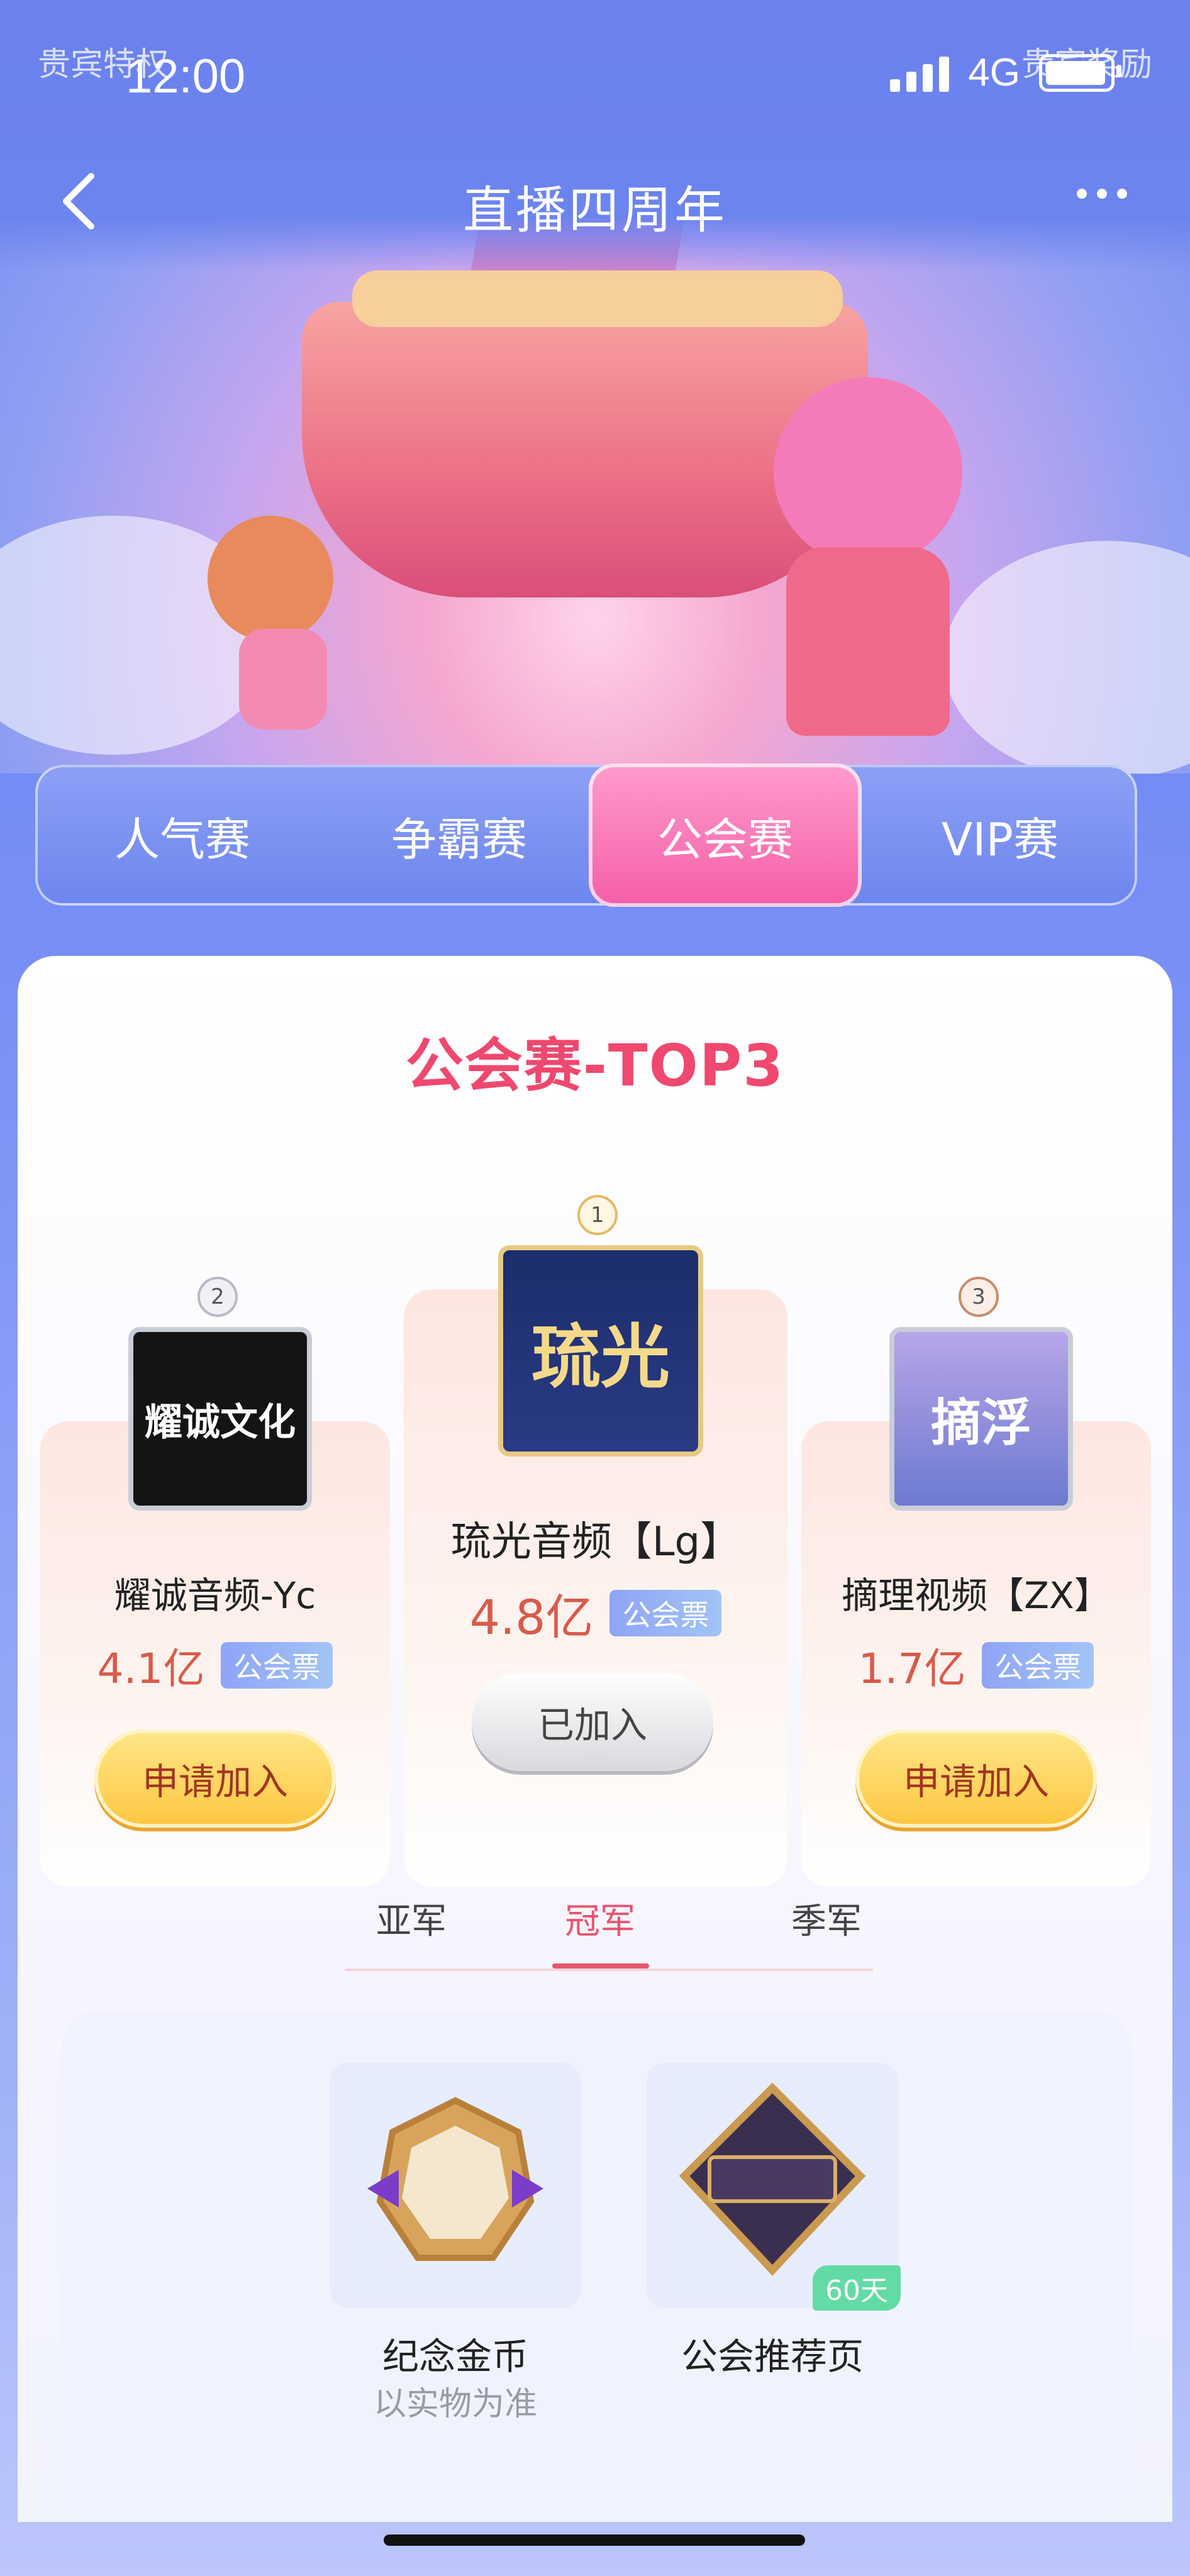 The height and width of the screenshot is (2576, 1190). Describe the element at coordinates (182, 835) in the screenshot. I see `tab-popularity: 人气赛` at that location.